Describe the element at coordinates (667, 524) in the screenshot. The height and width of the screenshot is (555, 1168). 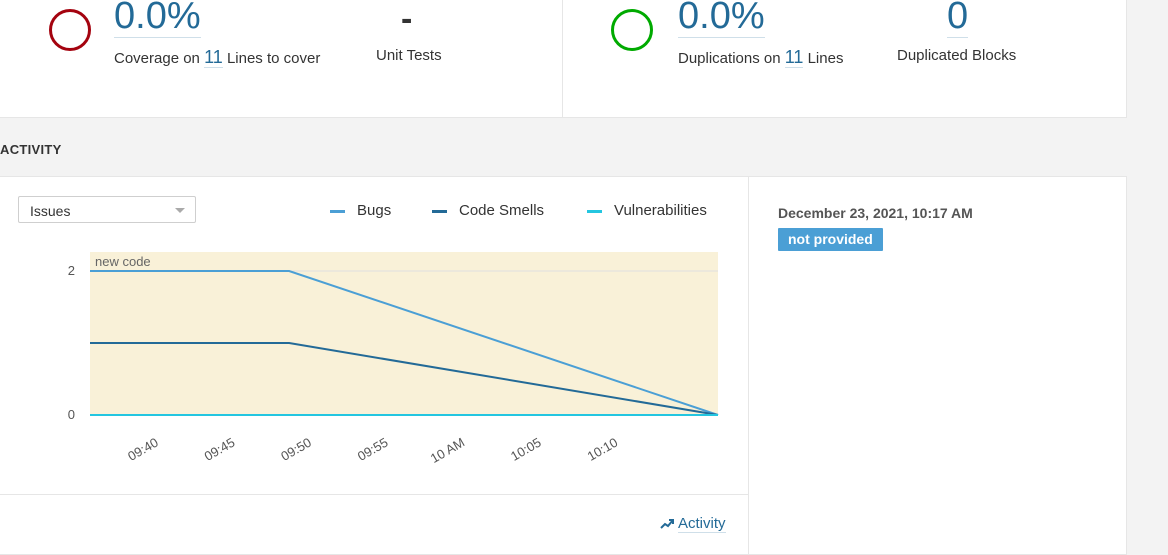
I see `trend-icon` at that location.